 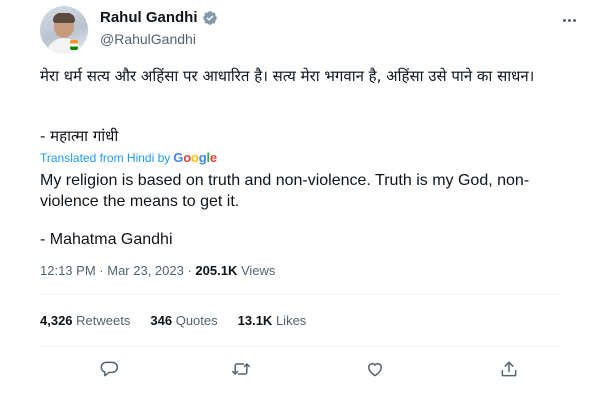 I want to click on retweet-icon, so click(x=241, y=369).